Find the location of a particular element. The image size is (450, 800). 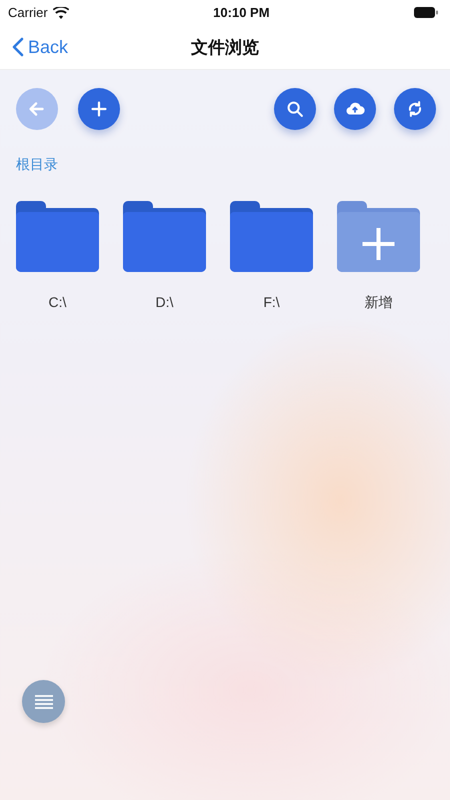

menu-icon is located at coordinates (43, 701).